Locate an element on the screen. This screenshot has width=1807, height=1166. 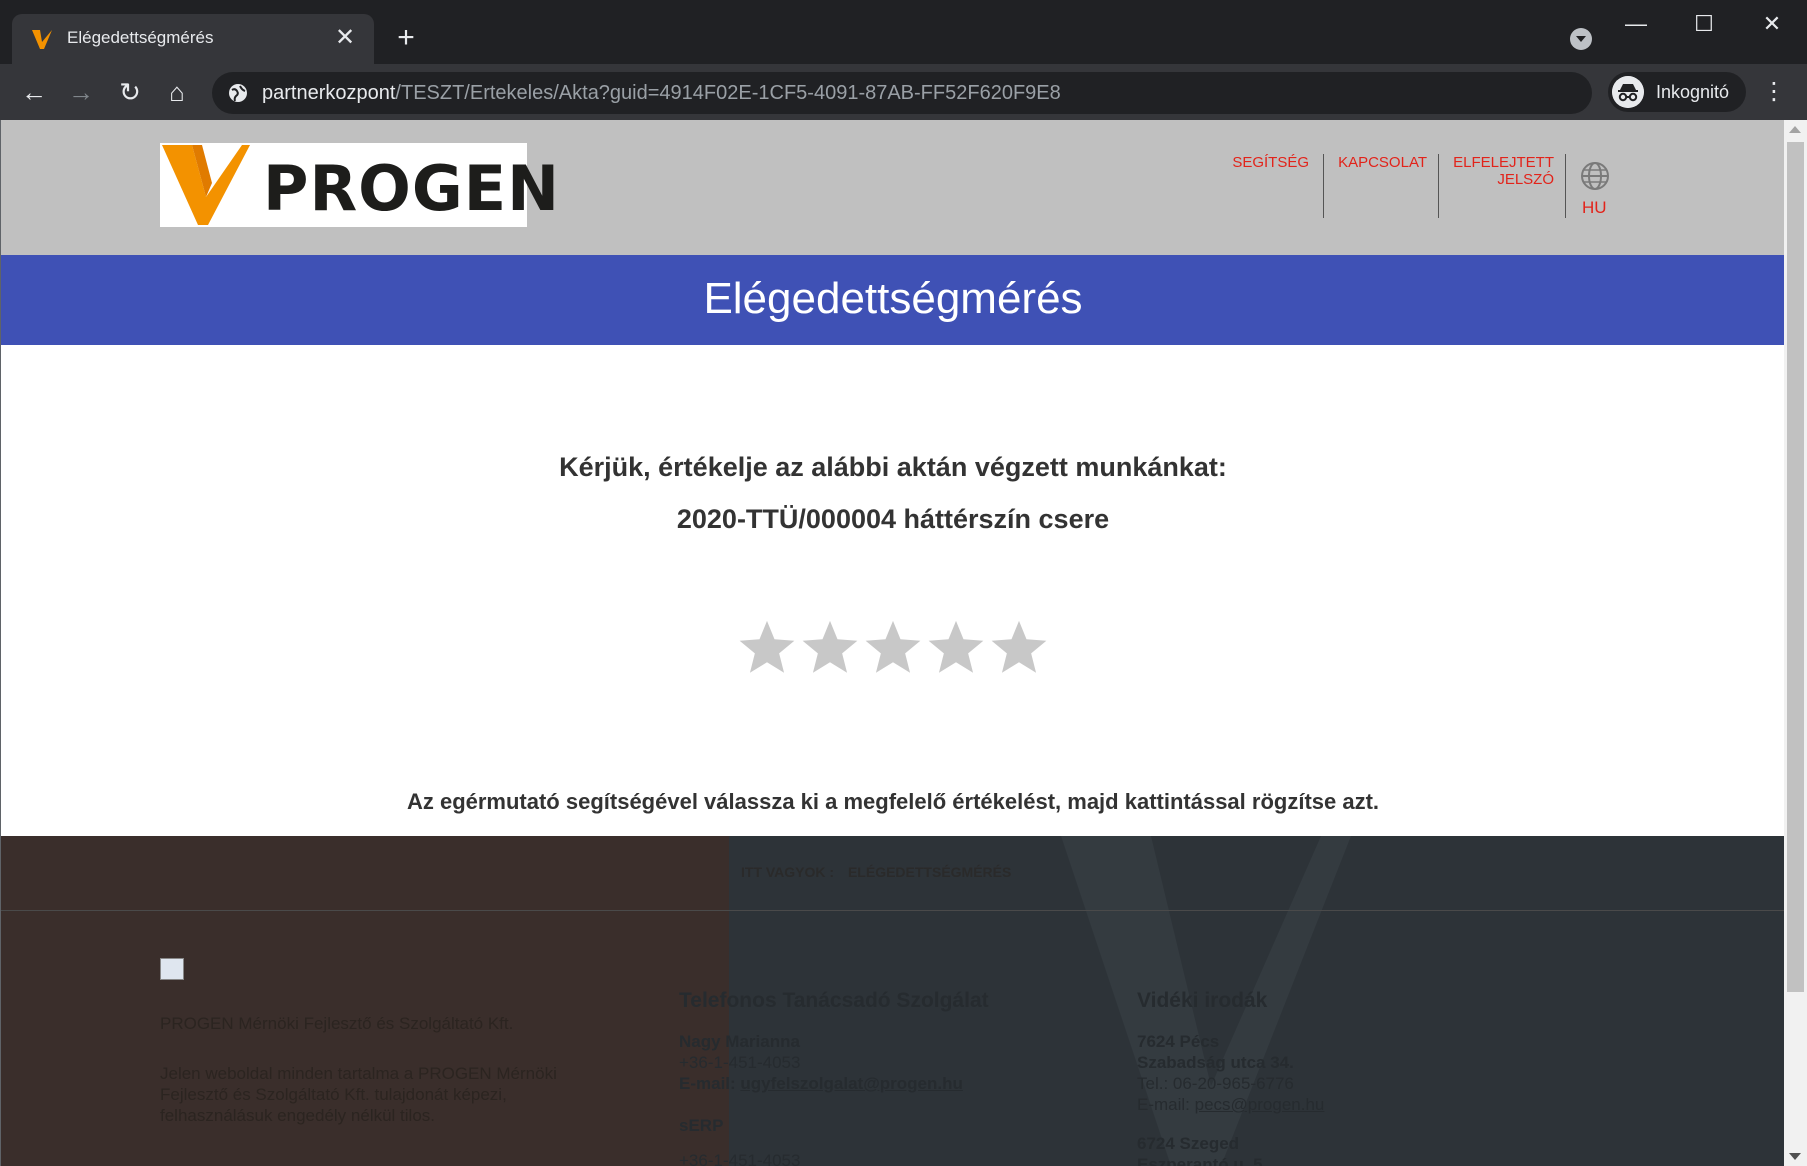
reload-button: ↻ is located at coordinates (130, 92).